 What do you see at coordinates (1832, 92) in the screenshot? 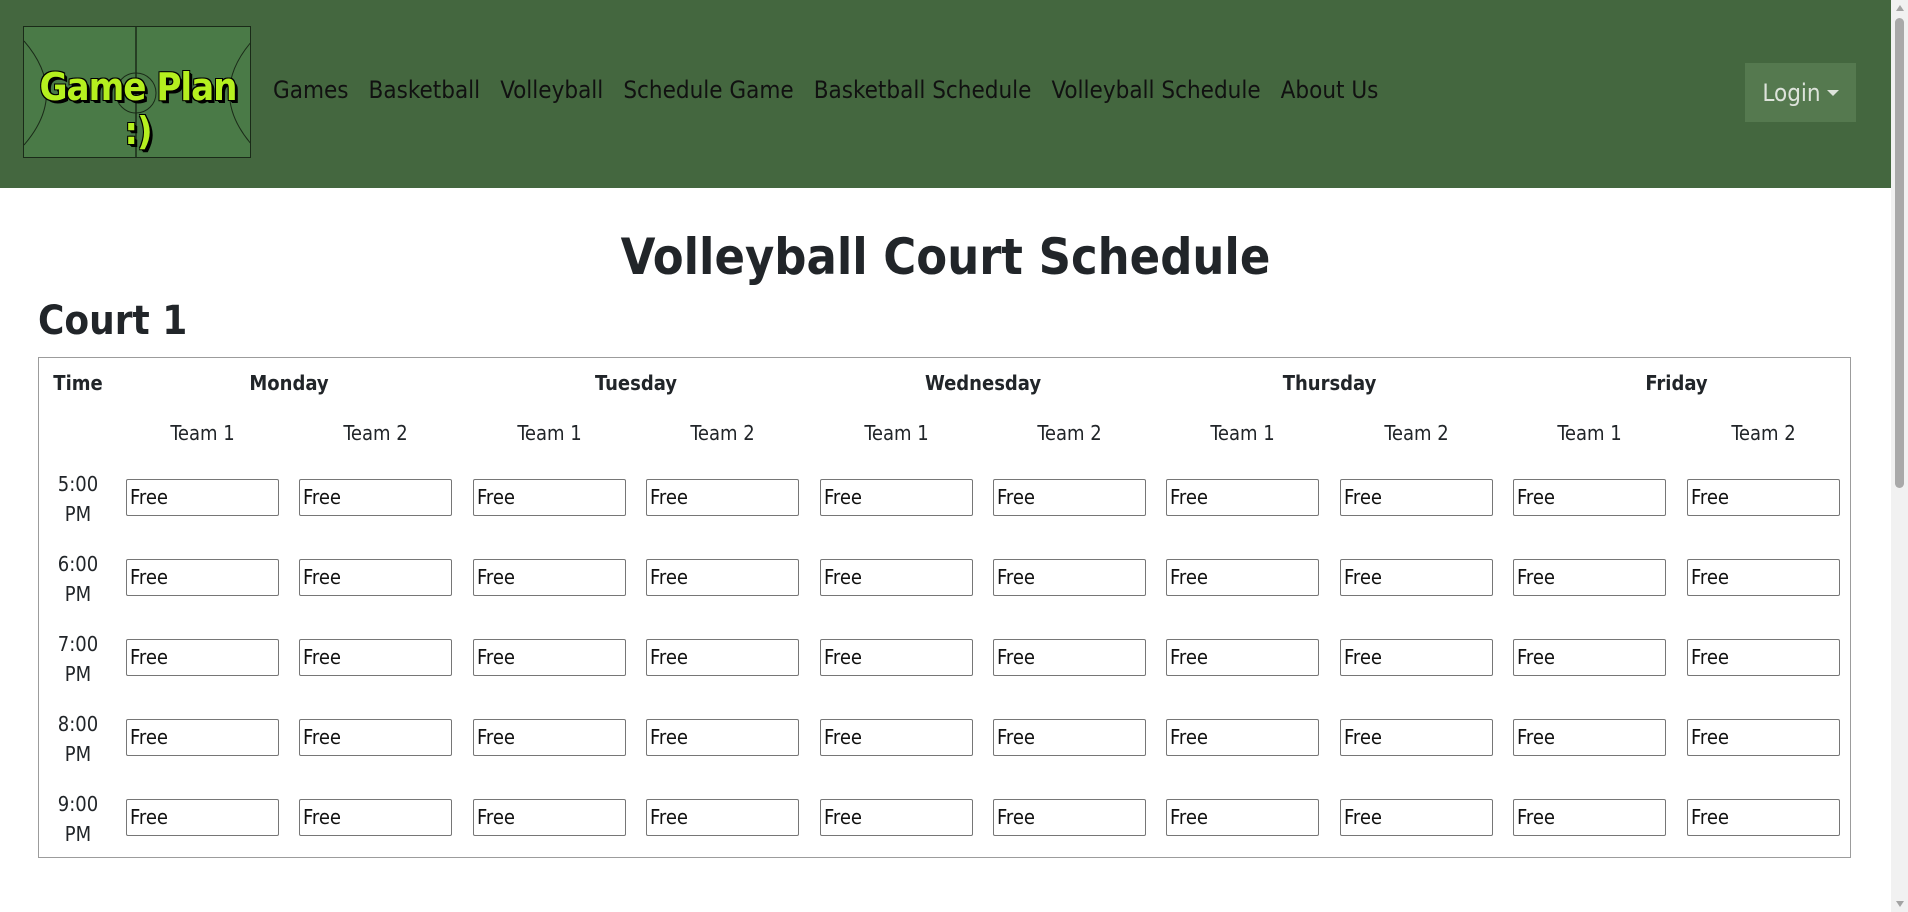
I see `caret-down-icon` at bounding box center [1832, 92].